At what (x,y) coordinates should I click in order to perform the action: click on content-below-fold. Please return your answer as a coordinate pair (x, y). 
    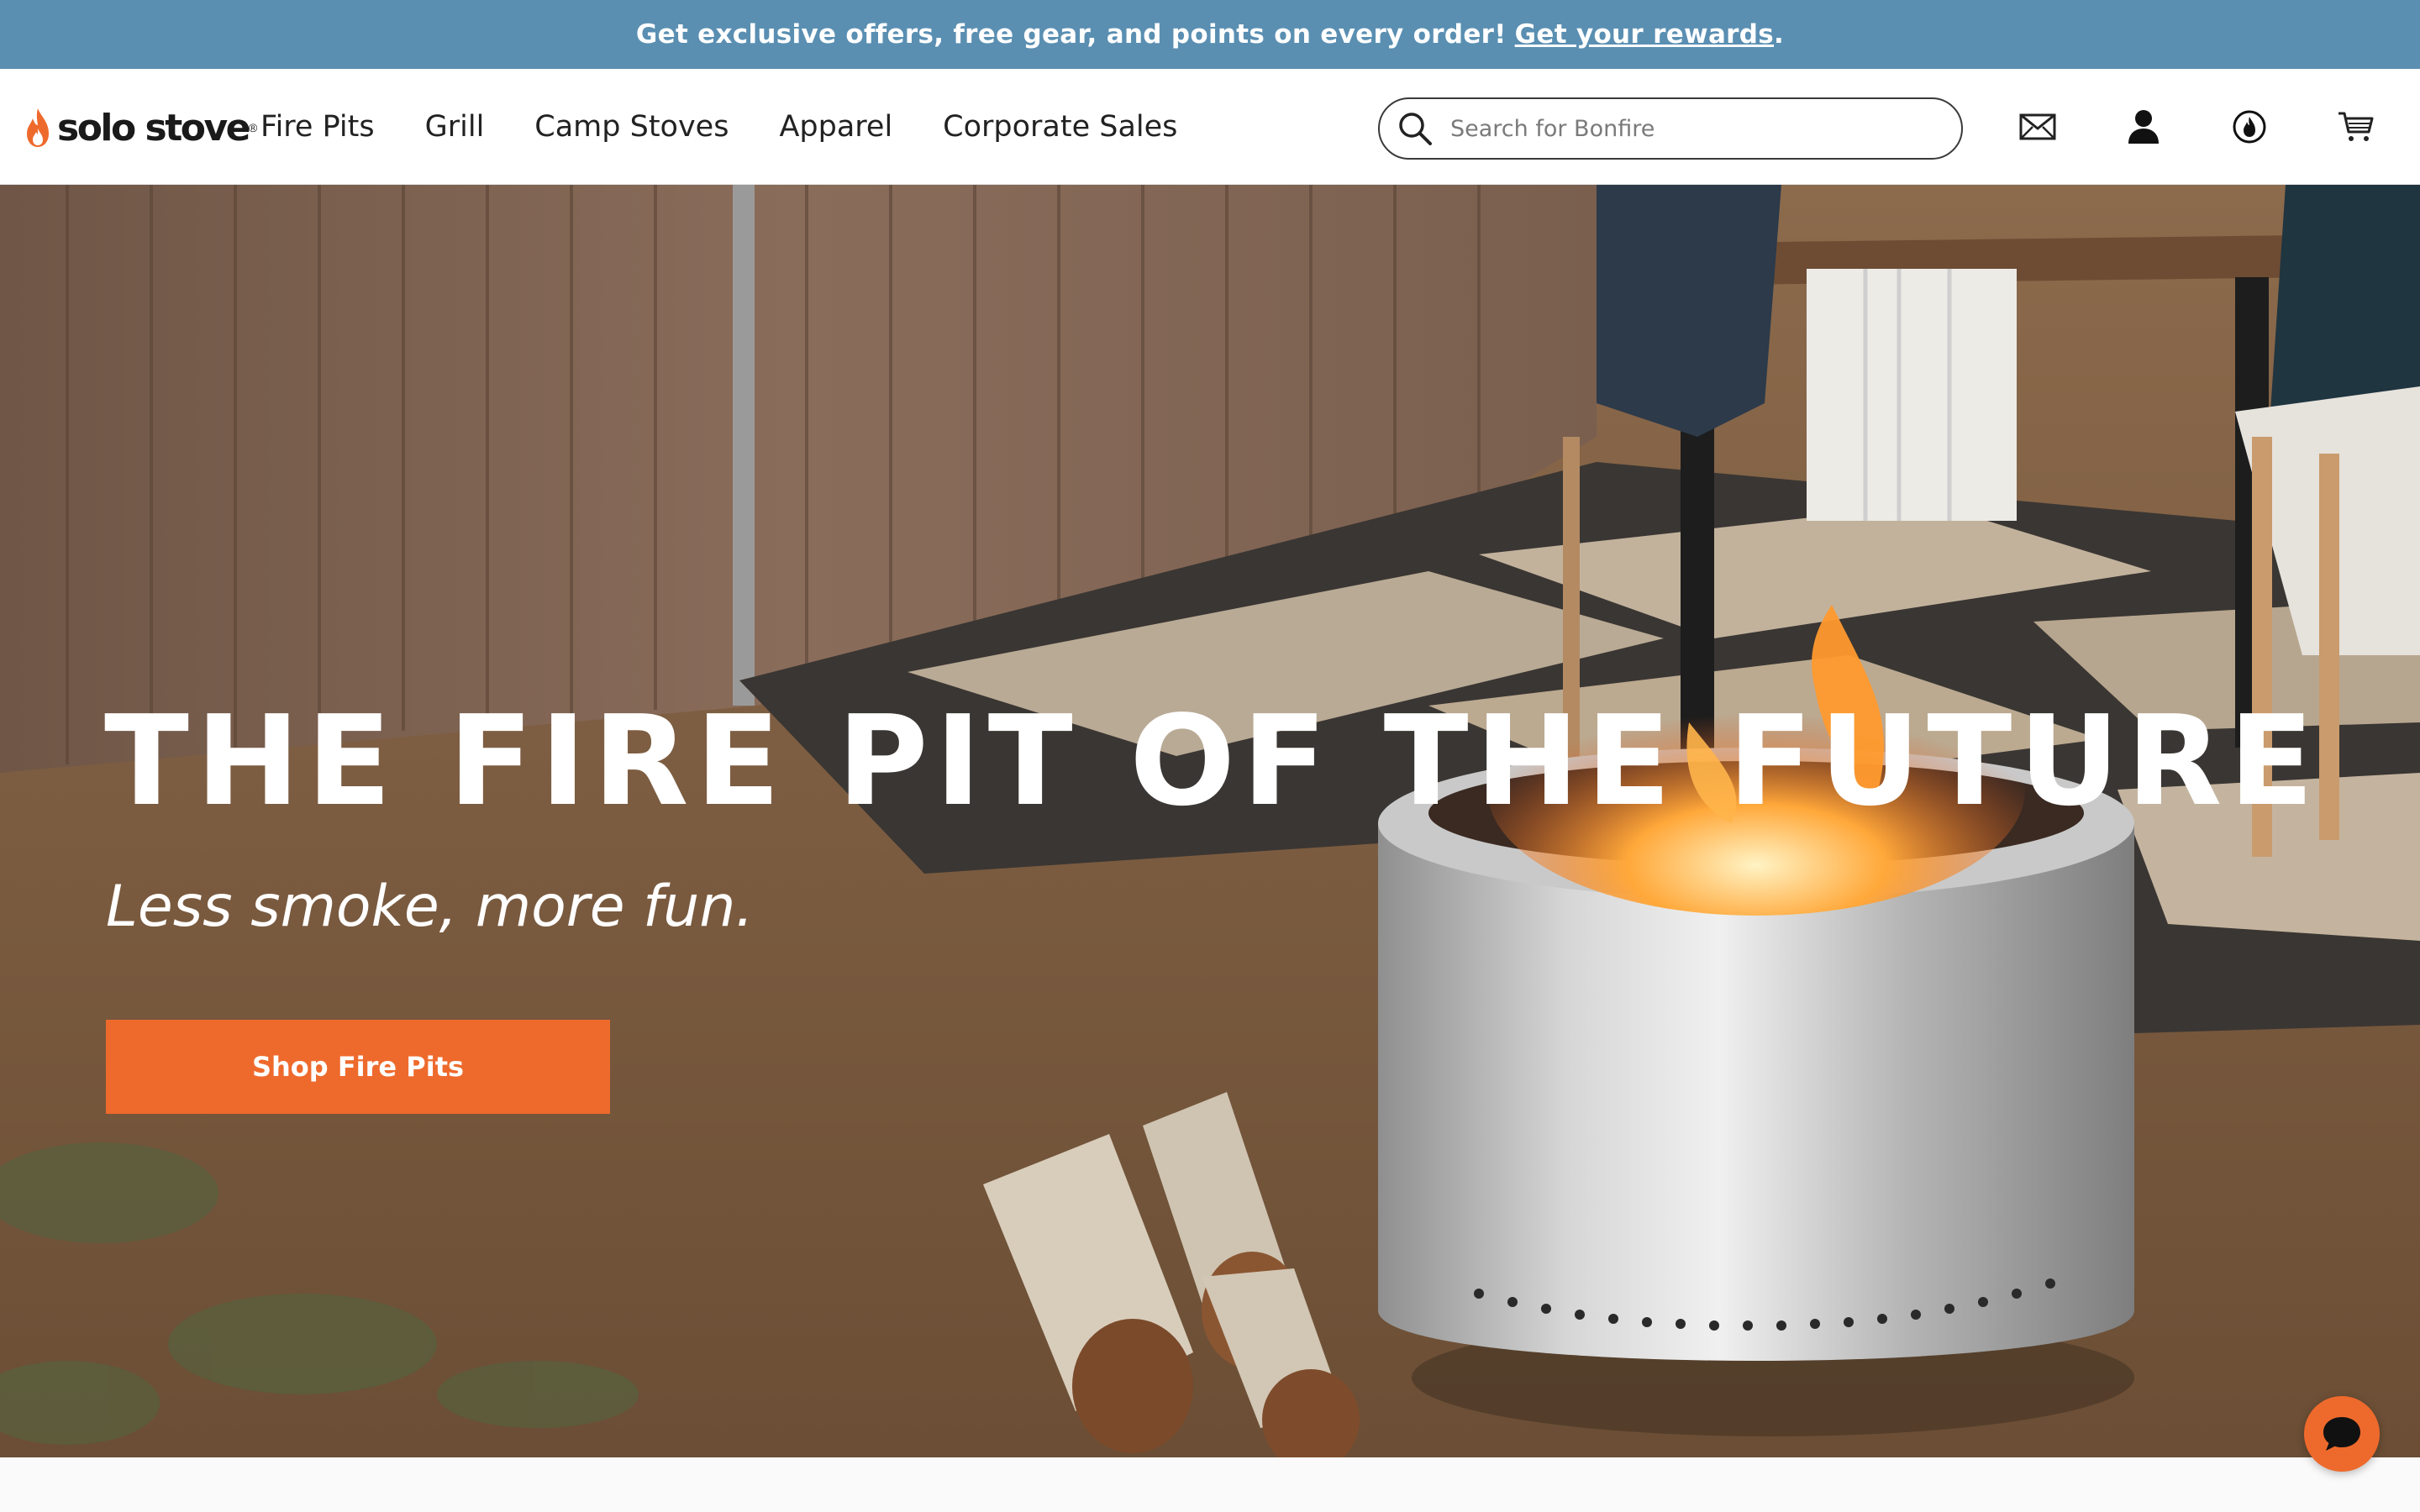
    Looking at the image, I should click on (1210, 1484).